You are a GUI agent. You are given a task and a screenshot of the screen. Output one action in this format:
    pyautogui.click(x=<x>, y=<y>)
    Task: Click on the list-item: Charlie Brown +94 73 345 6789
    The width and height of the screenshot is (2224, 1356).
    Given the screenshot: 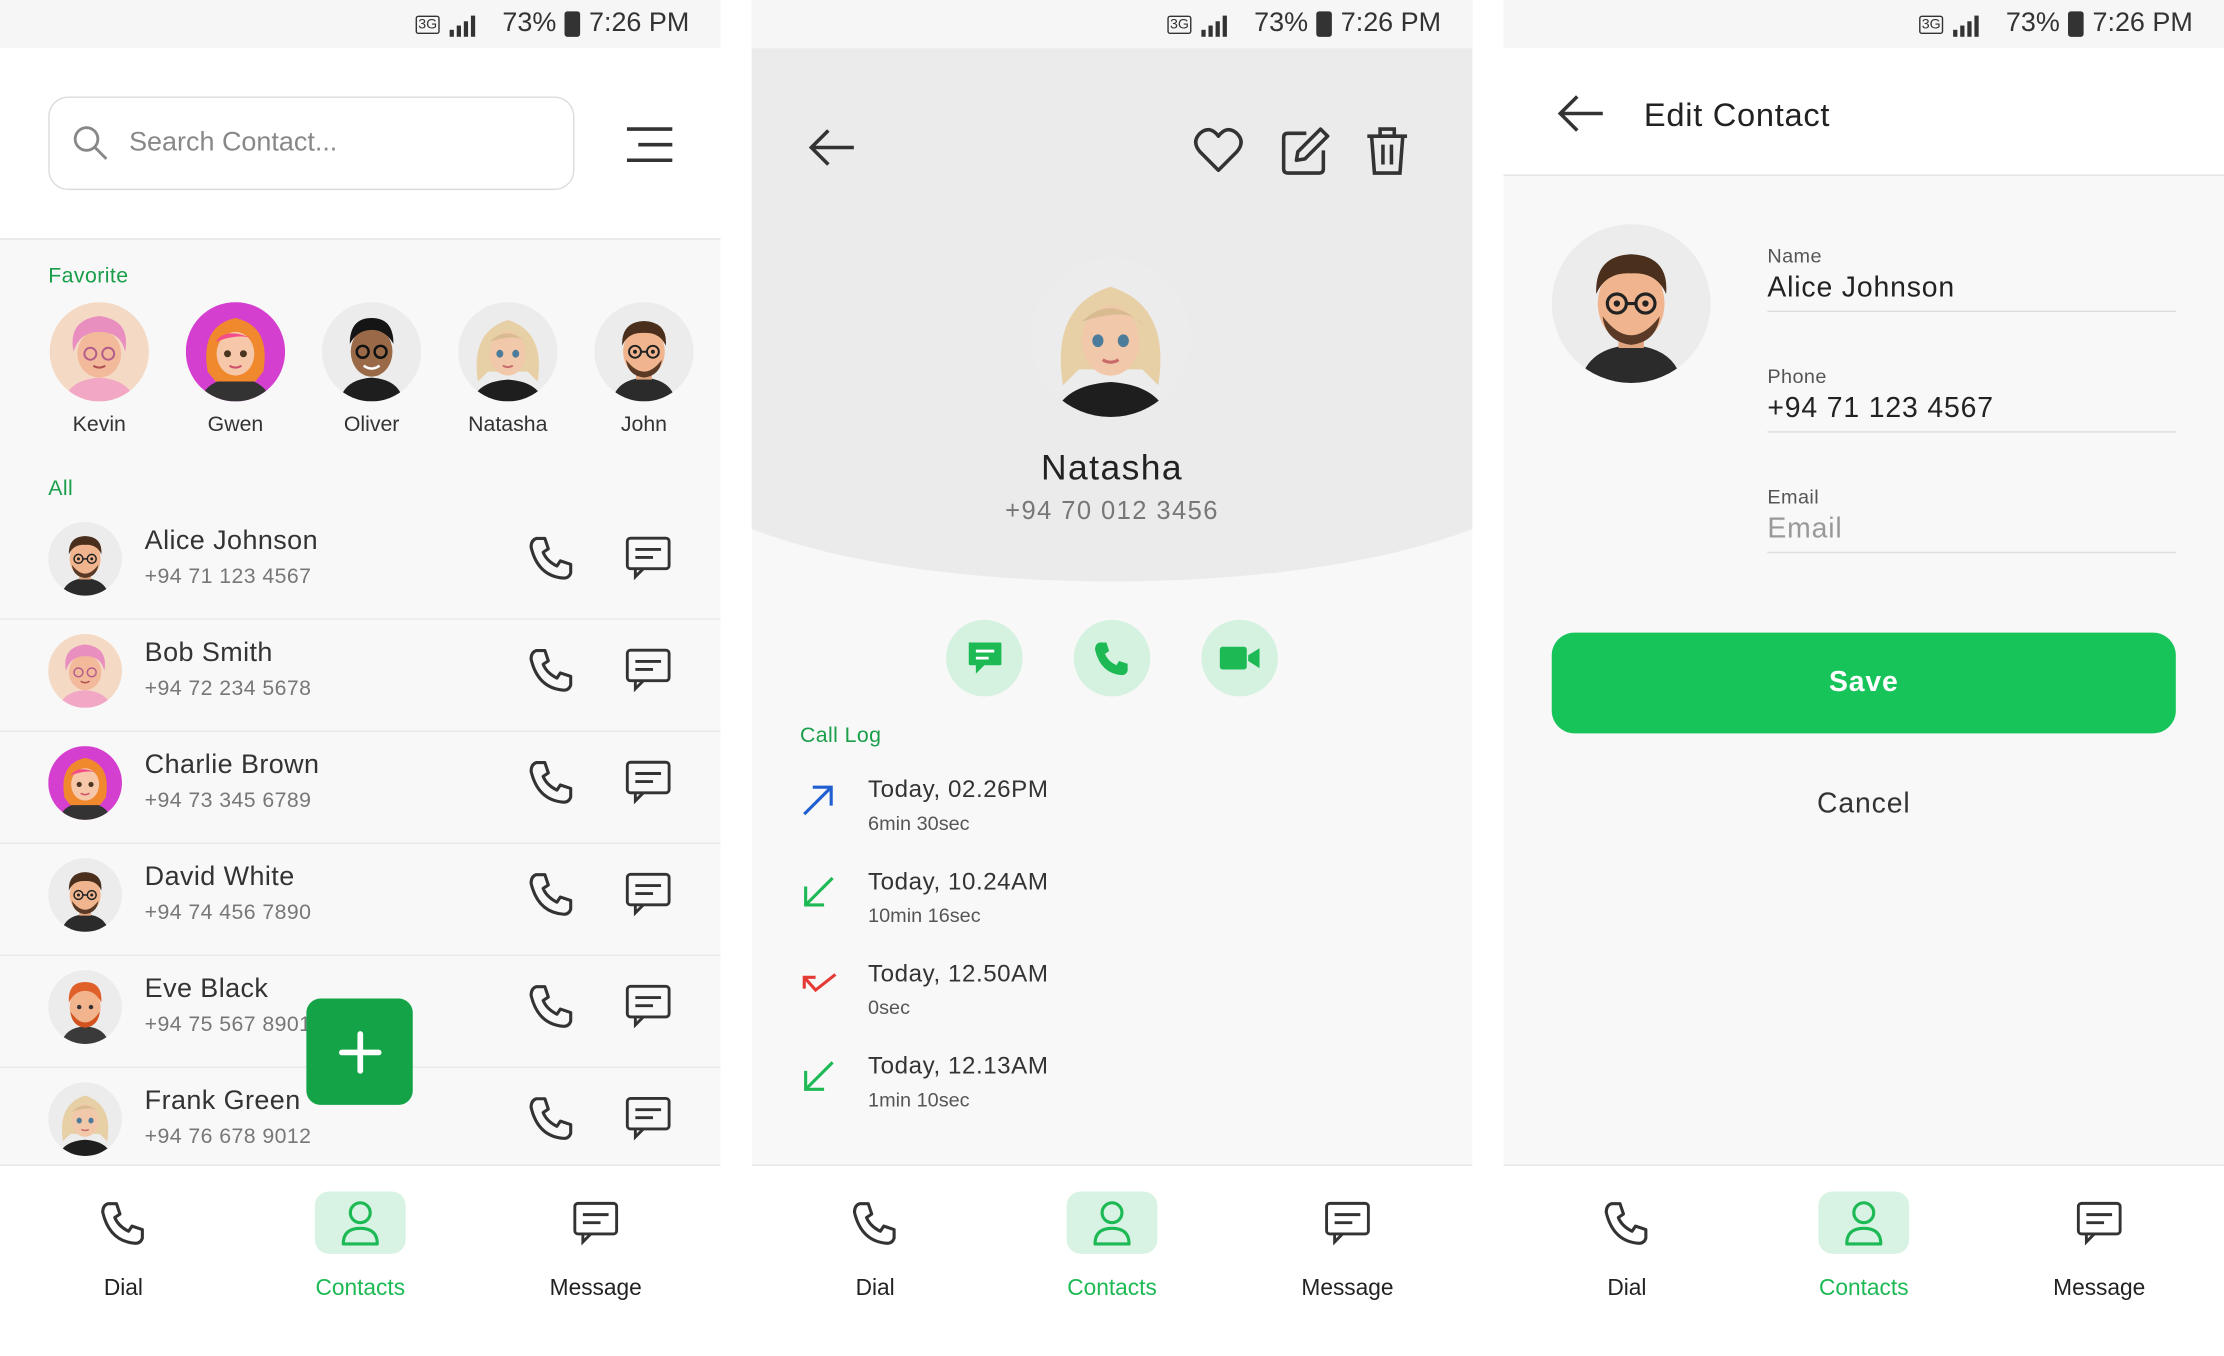 What is the action you would take?
    pyautogui.click(x=360, y=788)
    